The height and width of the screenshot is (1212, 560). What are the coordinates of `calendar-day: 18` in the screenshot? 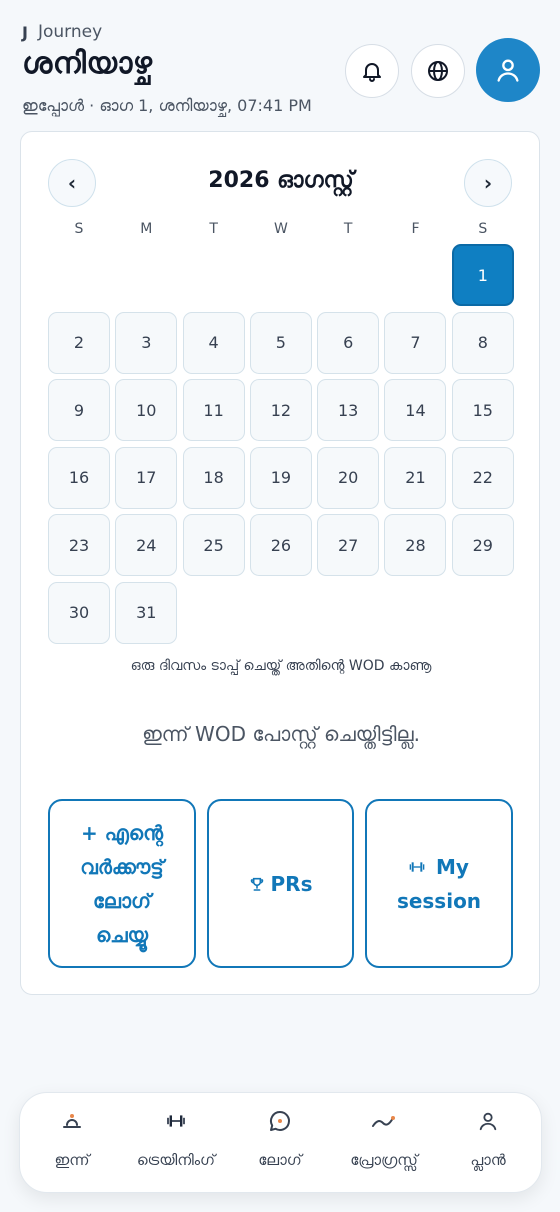 It's located at (213, 477).